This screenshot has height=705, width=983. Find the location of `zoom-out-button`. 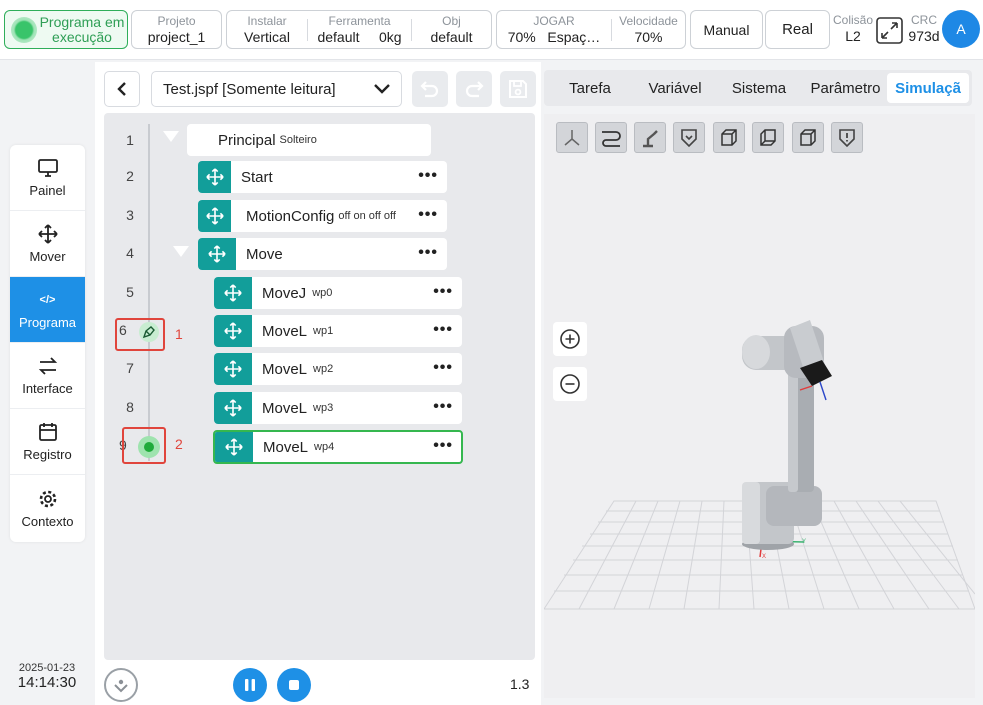

zoom-out-button is located at coordinates (570, 384).